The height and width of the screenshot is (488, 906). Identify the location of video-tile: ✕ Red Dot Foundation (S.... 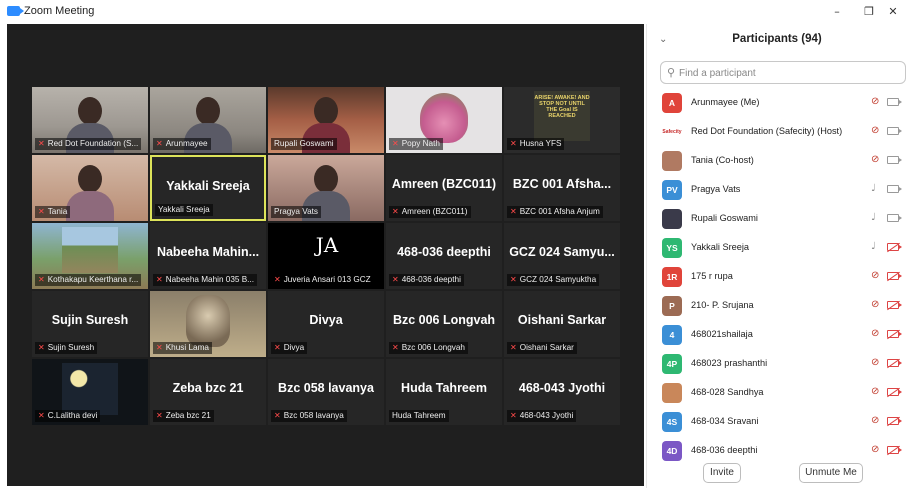
(90, 120).